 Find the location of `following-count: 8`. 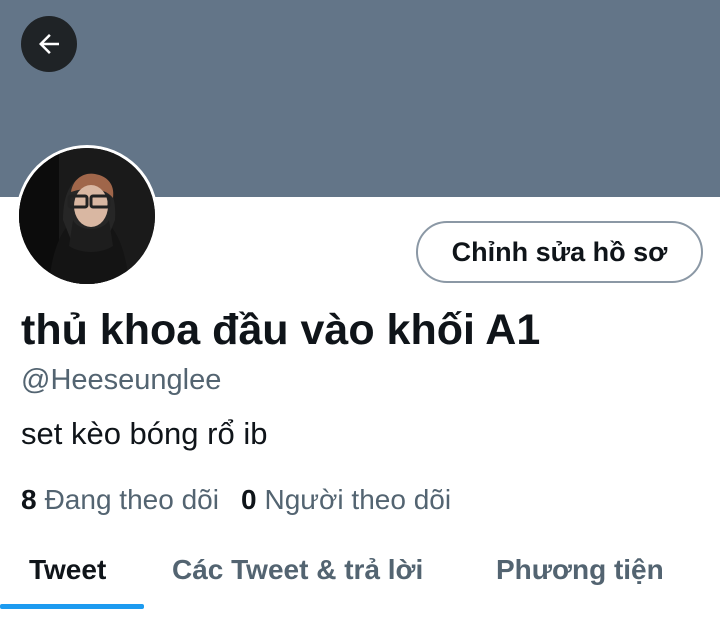

following-count: 8 is located at coordinates (29, 499).